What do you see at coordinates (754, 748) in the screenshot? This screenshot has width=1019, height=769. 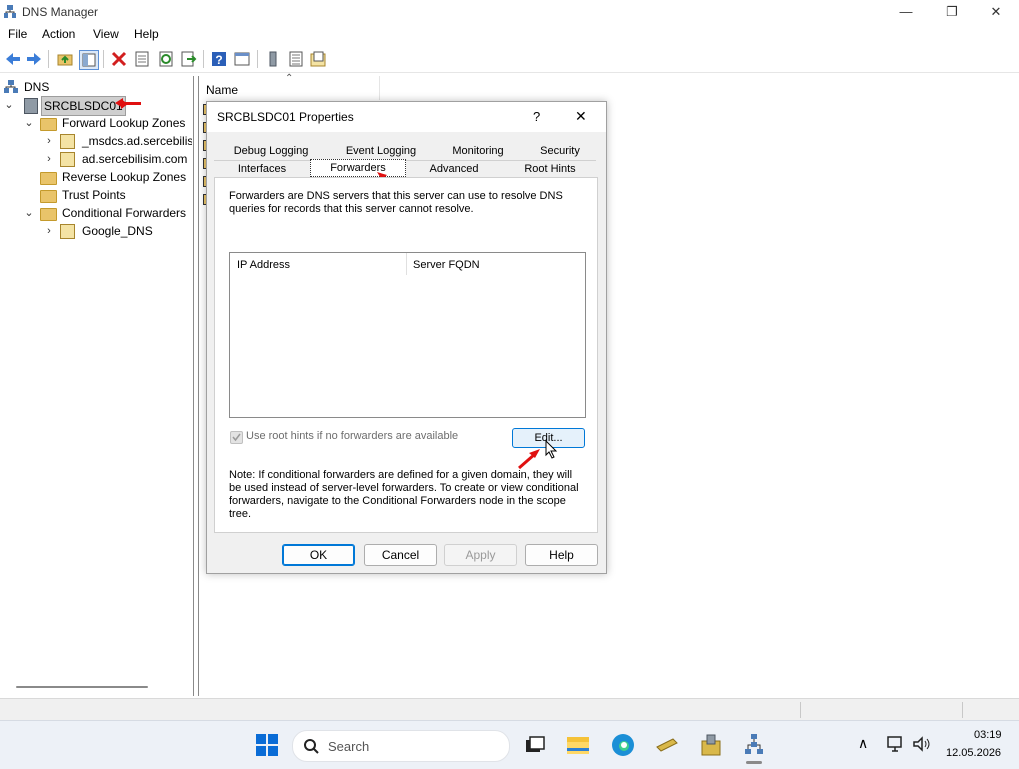 I see `dns-taskbar-icon` at bounding box center [754, 748].